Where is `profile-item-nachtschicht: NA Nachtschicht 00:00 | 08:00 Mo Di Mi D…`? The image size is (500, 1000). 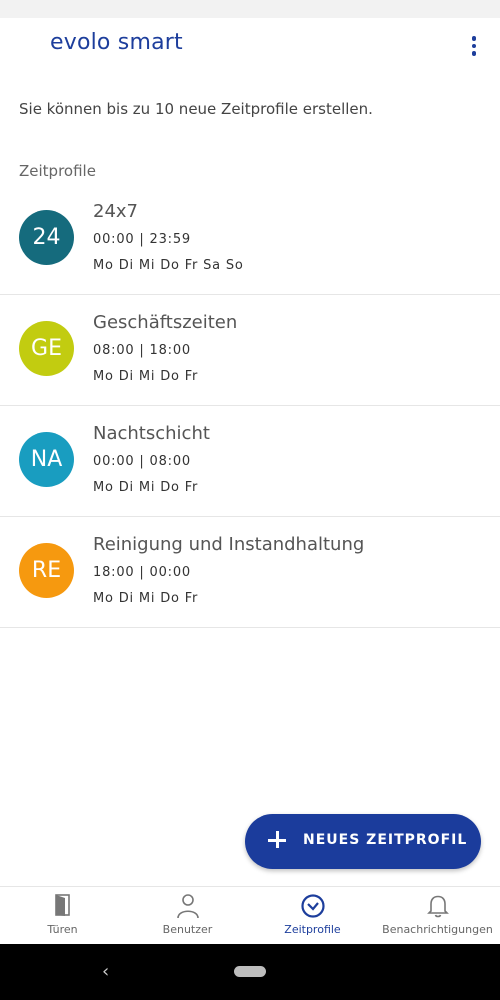
profile-item-nachtschicht: NA Nachtschicht 00:00 | 08:00 Mo Di Mi D… is located at coordinates (250, 461).